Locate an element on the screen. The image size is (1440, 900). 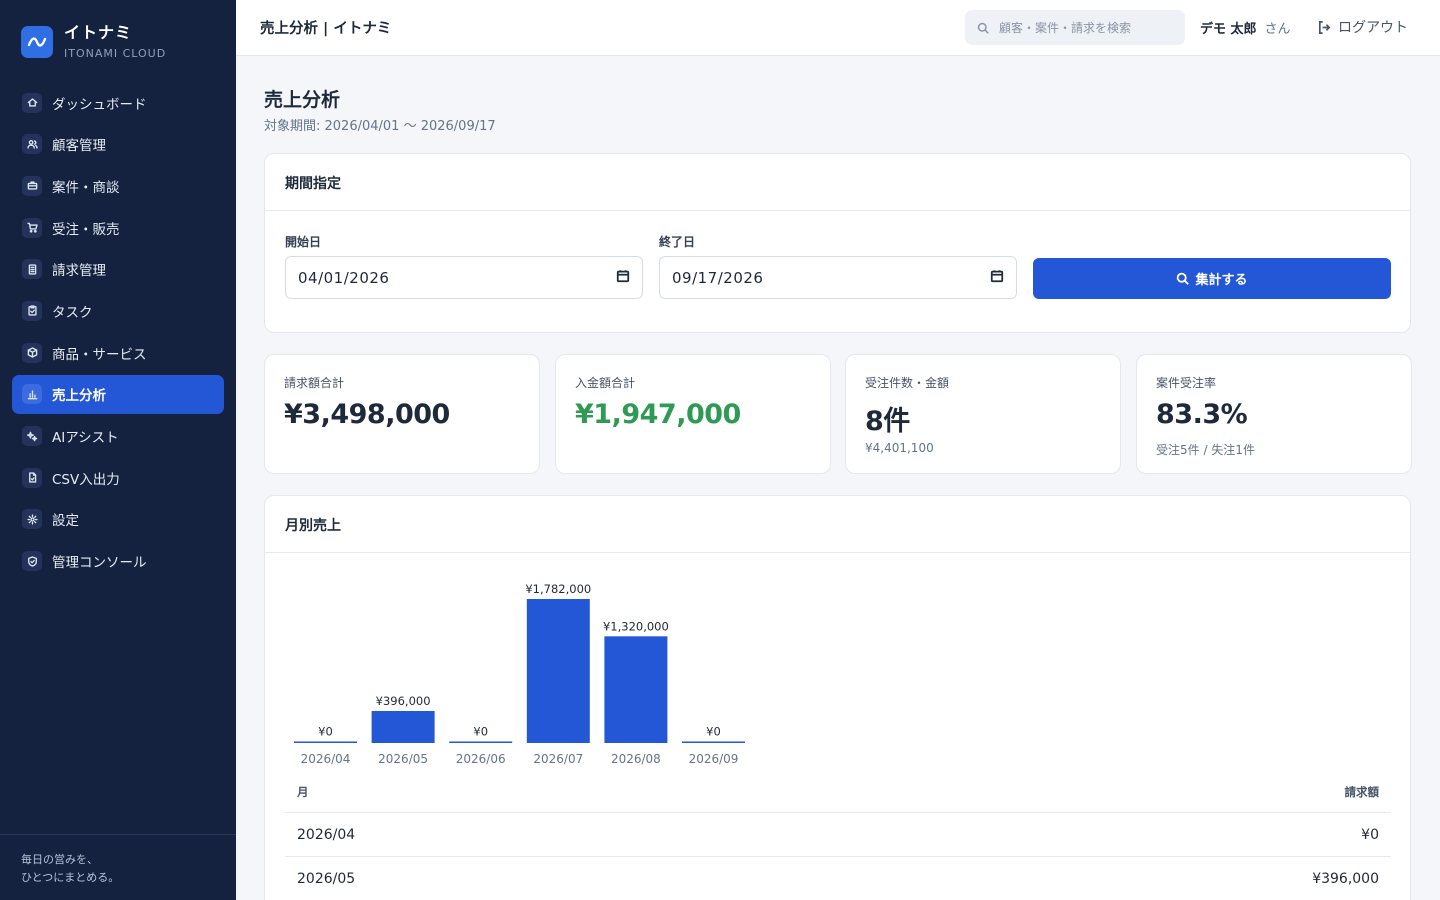
sidebar-item-7: 売上分析 is located at coordinates (118, 394).